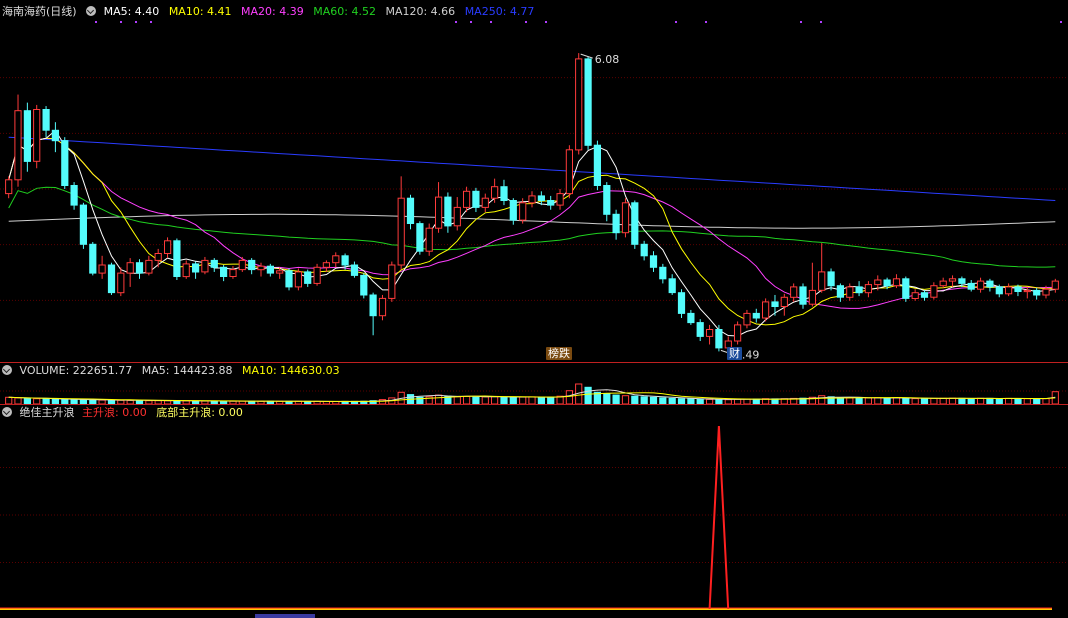 Image resolution: width=1068 pixels, height=618 pixels. What do you see at coordinates (131, 11) in the screenshot?
I see `ma5-label: MA5: 4.40` at bounding box center [131, 11].